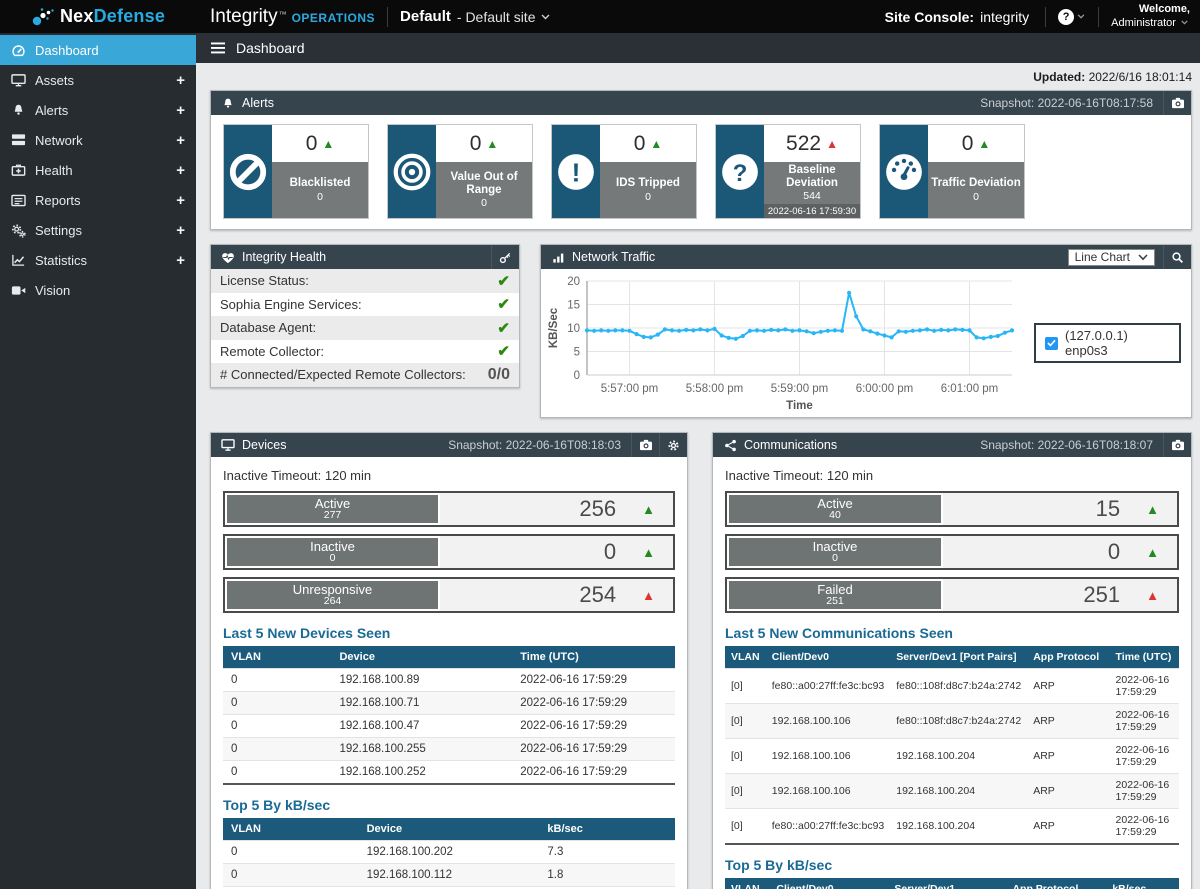 This screenshot has height=889, width=1200. What do you see at coordinates (1107, 343) in the screenshot?
I see `chart-legend: (127.0.0.1) enp0s3` at bounding box center [1107, 343].